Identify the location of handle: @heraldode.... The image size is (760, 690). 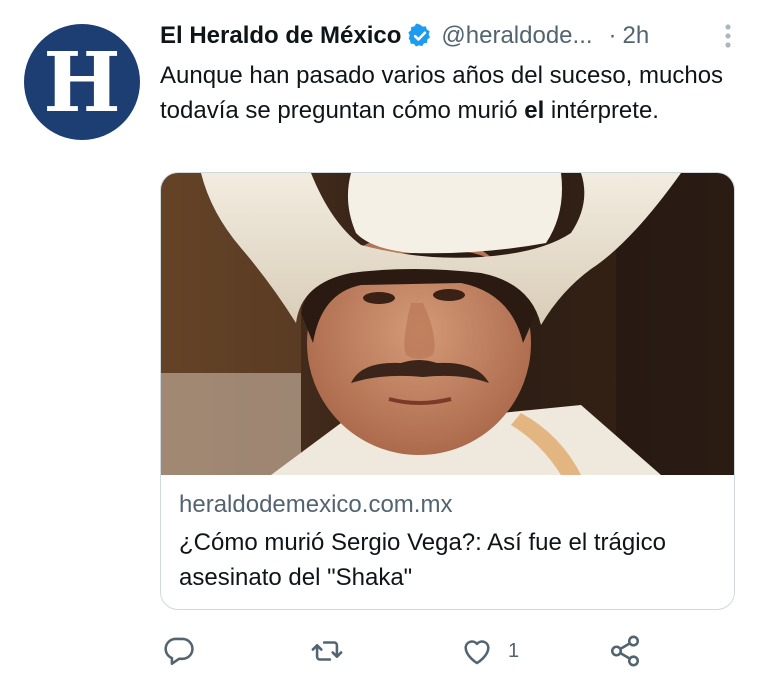
(516, 36).